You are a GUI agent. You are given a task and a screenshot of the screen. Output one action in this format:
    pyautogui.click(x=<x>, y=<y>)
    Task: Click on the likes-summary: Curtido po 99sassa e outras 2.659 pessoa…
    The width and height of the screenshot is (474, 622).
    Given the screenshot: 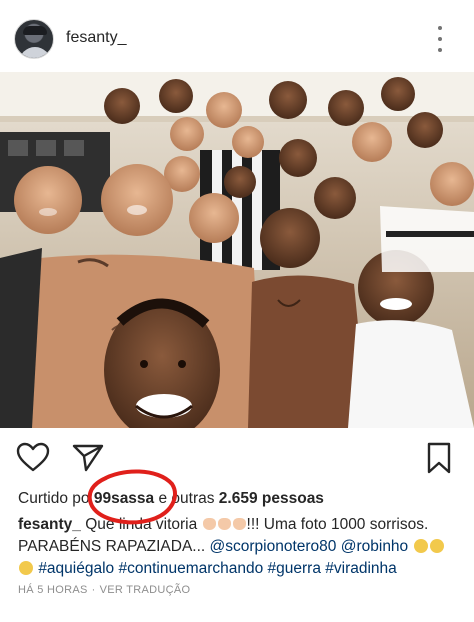 What is the action you would take?
    pyautogui.click(x=171, y=499)
    